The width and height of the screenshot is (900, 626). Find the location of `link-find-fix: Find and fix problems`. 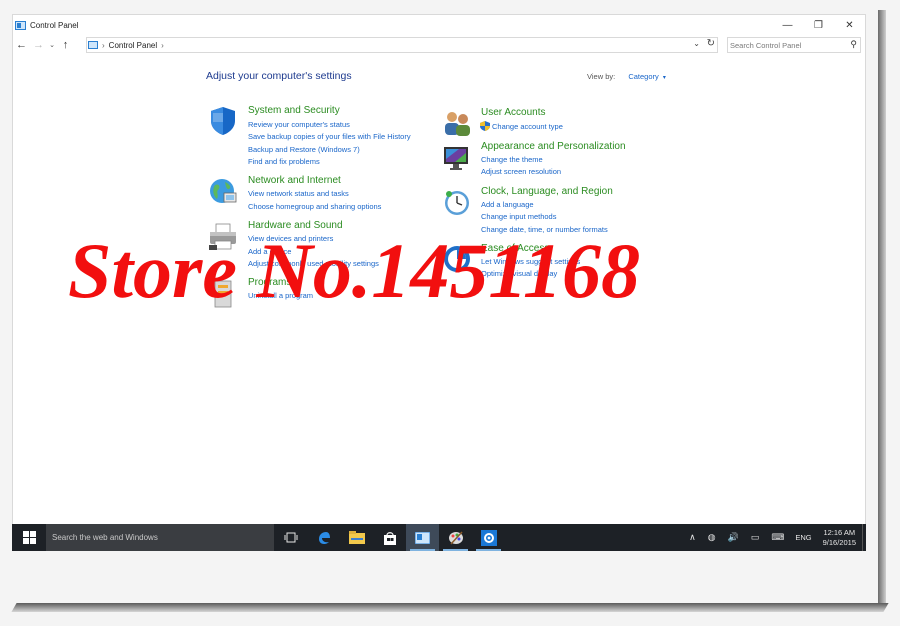

link-find-fix: Find and fix problems is located at coordinates (284, 161).